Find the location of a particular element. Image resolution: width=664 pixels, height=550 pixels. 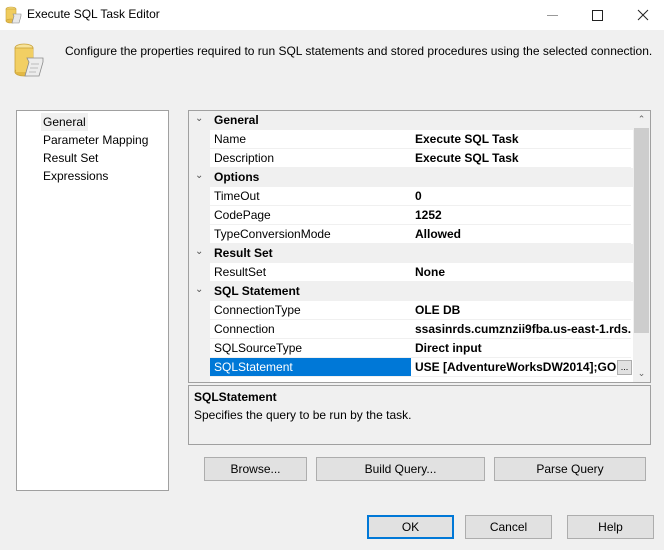

scroll-thumb is located at coordinates (641, 230).